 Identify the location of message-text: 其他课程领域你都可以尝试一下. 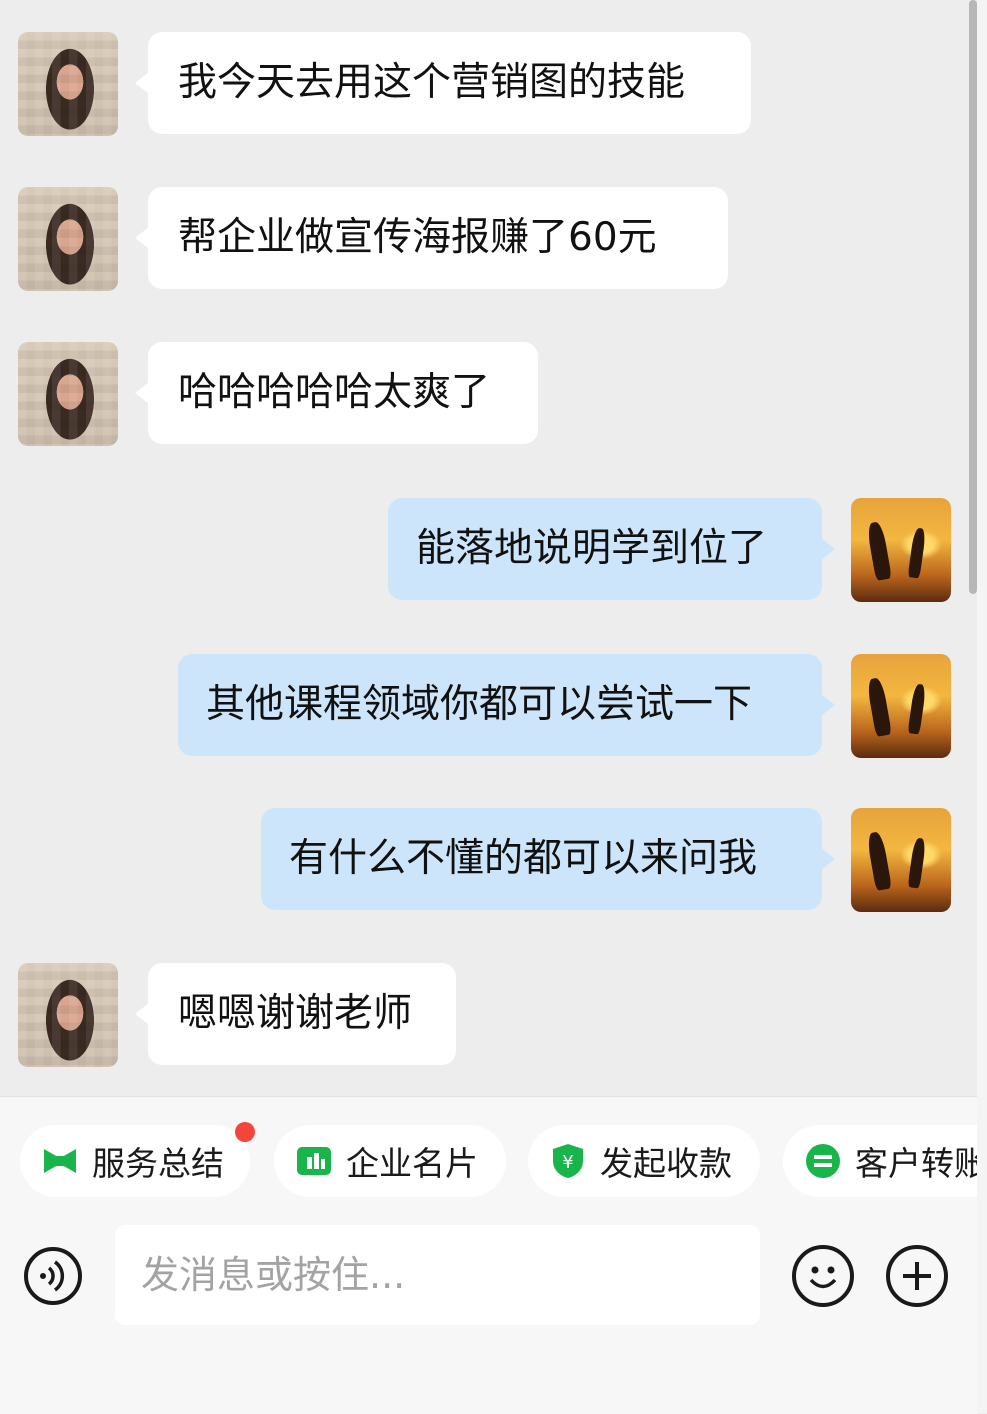
(479, 704).